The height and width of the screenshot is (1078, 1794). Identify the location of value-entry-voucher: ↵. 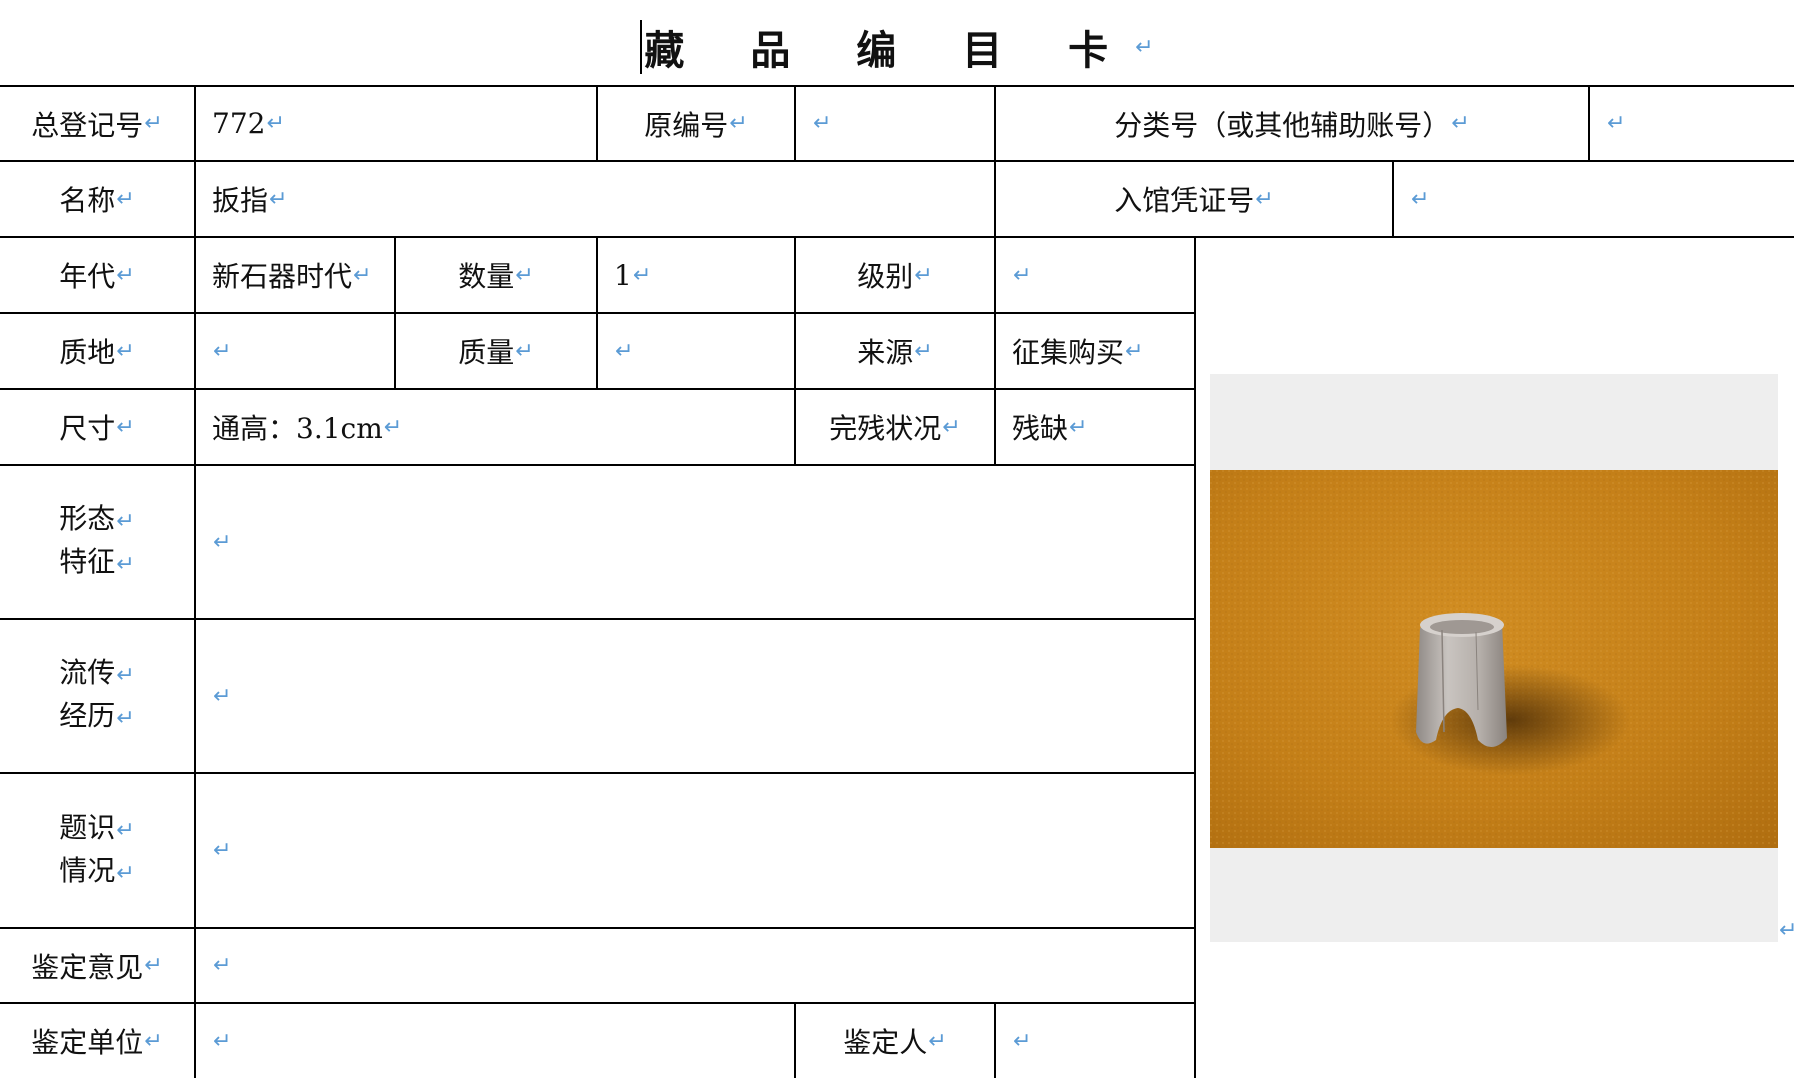
(1594, 199).